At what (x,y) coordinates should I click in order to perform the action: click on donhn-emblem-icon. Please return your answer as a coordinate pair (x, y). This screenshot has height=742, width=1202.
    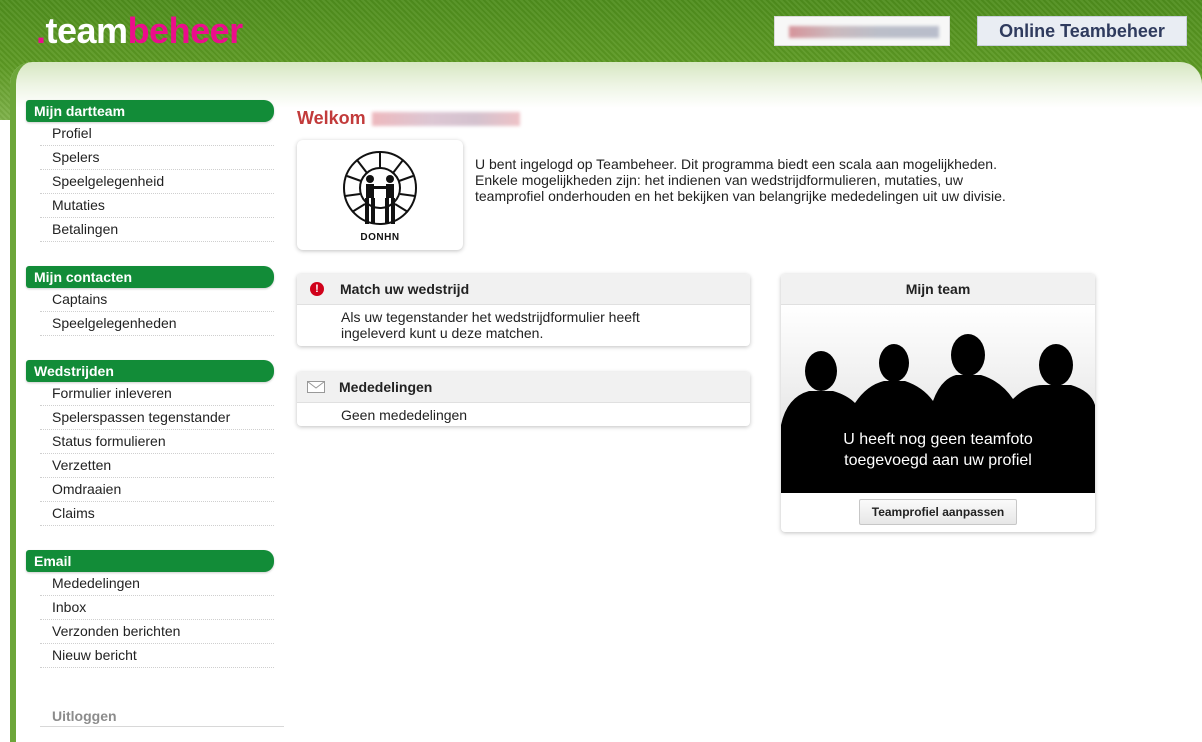
    Looking at the image, I should click on (380, 188).